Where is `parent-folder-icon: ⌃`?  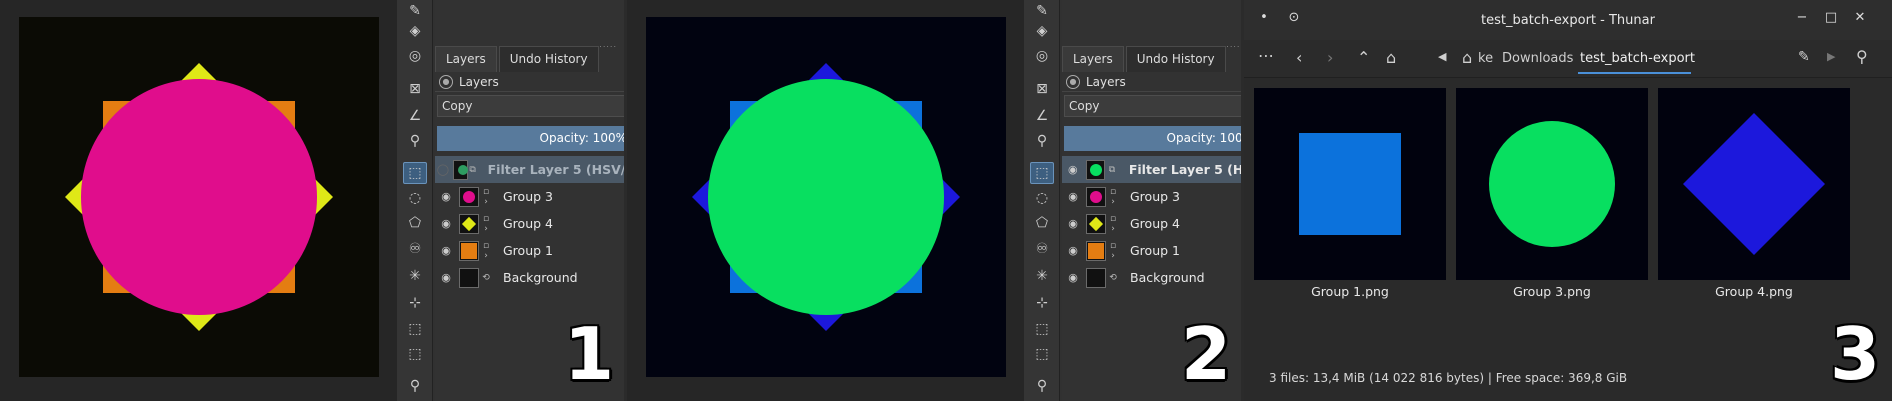
parent-folder-icon: ⌃ is located at coordinates (1363, 57).